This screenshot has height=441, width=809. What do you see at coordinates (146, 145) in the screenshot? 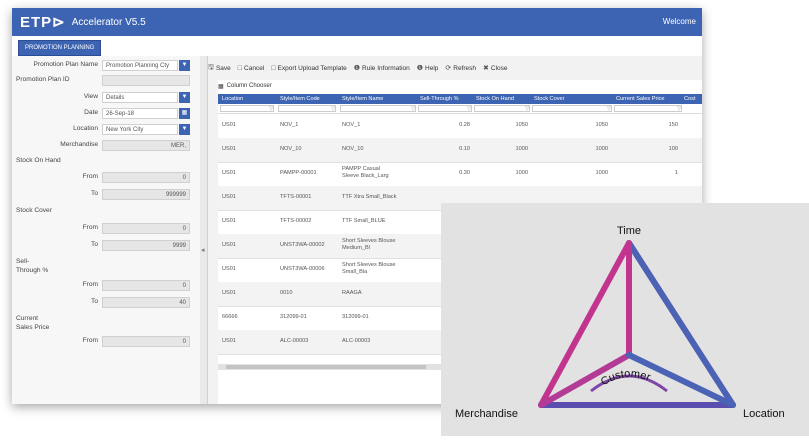
I see `merchandise-field: MER,` at bounding box center [146, 145].